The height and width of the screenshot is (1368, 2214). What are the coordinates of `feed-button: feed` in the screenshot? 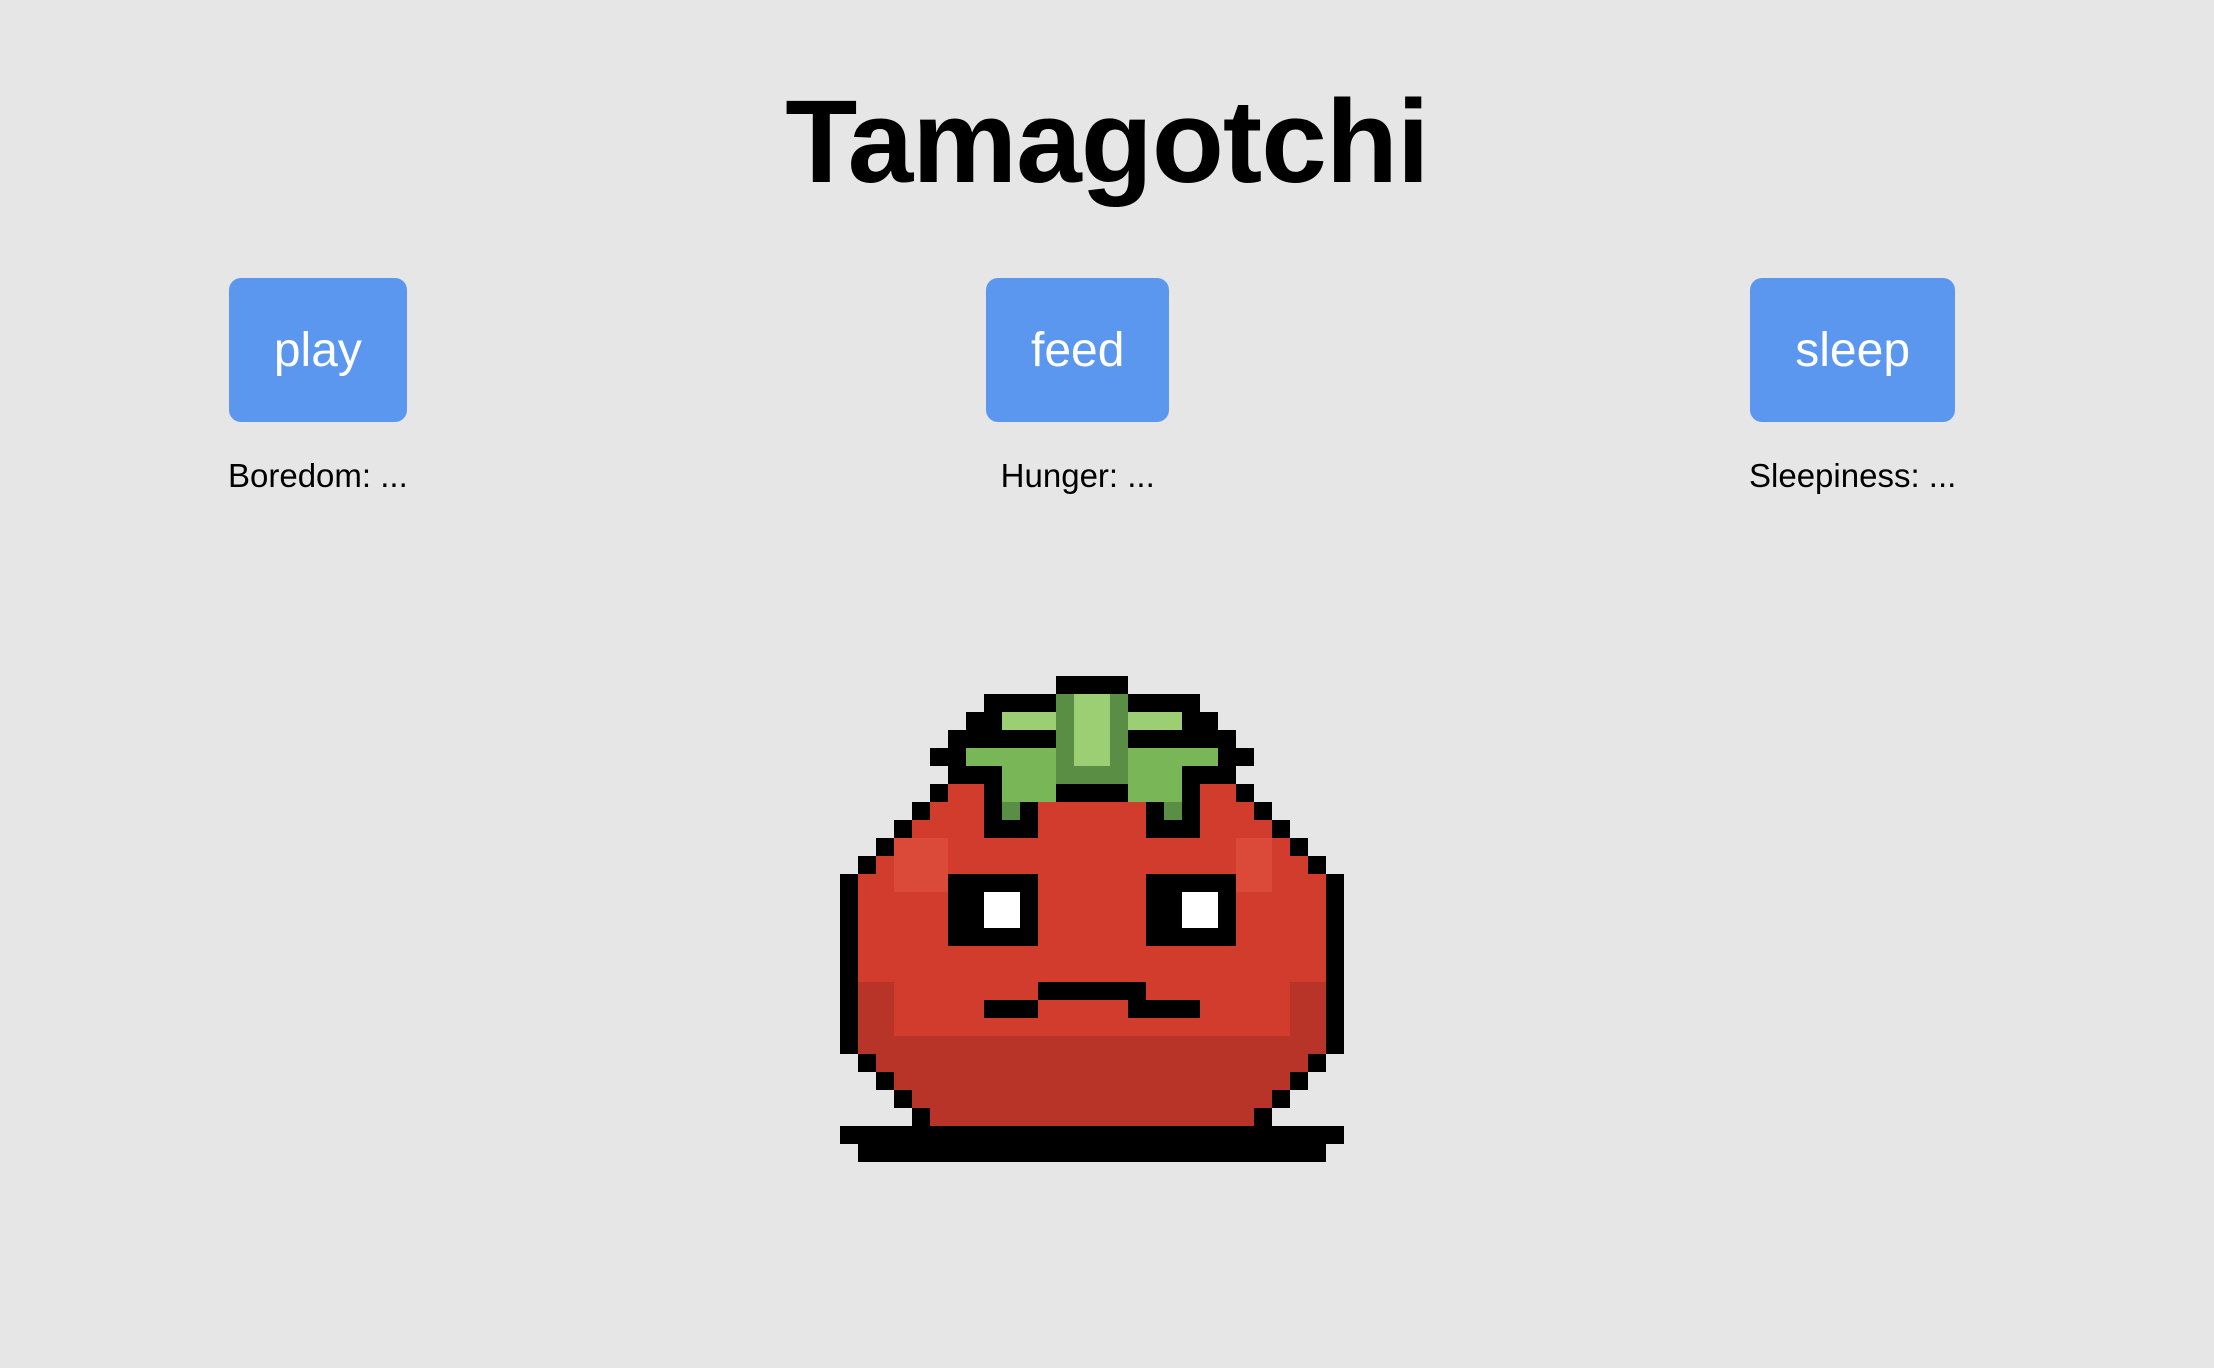 It's located at (1078, 350).